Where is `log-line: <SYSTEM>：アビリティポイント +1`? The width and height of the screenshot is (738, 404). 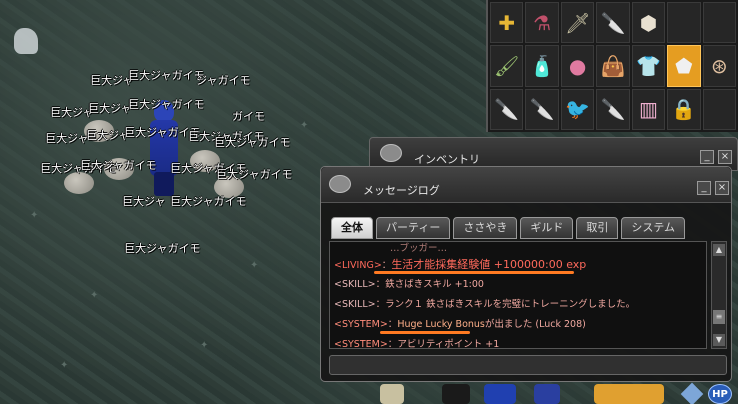
log-line: <SYSTEM>：アビリティポイント +1 is located at coordinates (416, 342).